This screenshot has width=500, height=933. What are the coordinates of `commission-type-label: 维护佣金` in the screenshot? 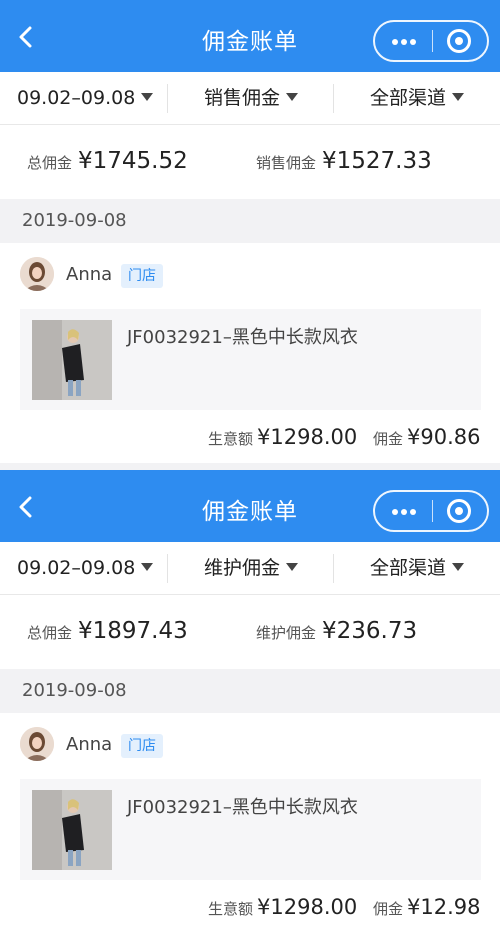 It's located at (242, 568).